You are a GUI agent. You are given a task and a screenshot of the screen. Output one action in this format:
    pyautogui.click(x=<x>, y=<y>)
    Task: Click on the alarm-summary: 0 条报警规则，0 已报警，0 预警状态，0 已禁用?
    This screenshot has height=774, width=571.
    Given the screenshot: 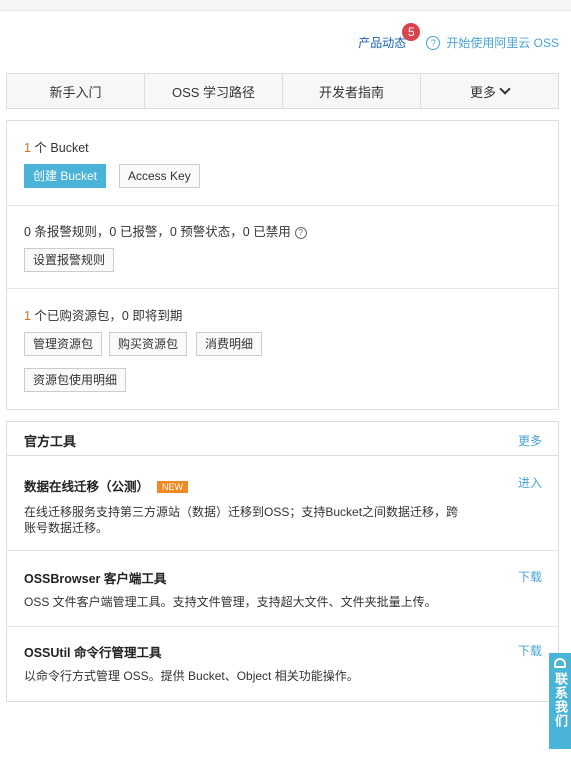 What is the action you would take?
    pyautogui.click(x=165, y=230)
    